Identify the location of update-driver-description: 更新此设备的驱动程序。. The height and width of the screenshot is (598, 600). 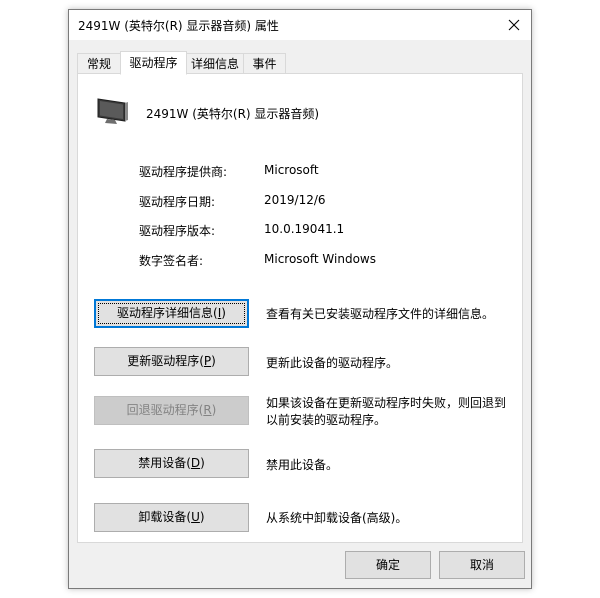
(332, 363).